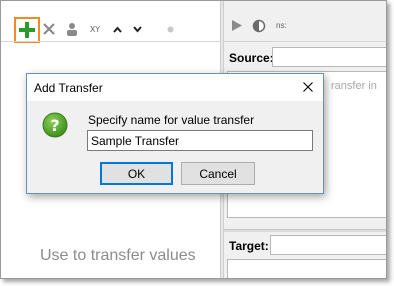  What do you see at coordinates (200, 140) in the screenshot?
I see `transfer-name-input` at bounding box center [200, 140].